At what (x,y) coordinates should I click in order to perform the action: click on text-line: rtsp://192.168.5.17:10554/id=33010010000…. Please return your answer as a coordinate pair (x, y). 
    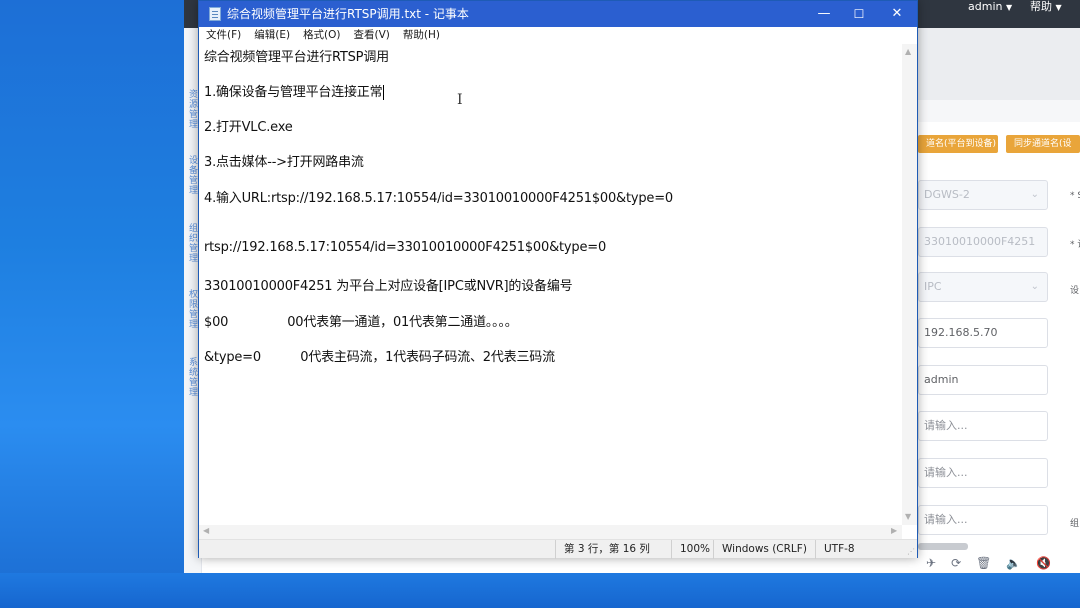
    Looking at the image, I should click on (405, 247).